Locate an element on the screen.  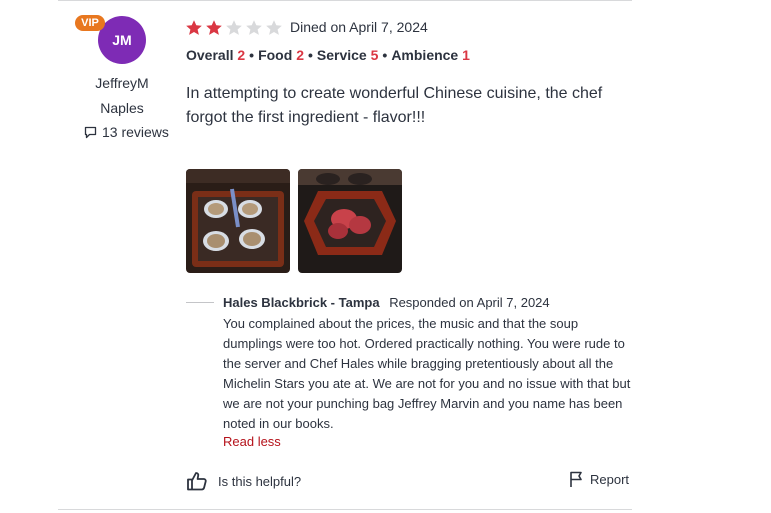
report-button: Report is located at coordinates (599, 479).